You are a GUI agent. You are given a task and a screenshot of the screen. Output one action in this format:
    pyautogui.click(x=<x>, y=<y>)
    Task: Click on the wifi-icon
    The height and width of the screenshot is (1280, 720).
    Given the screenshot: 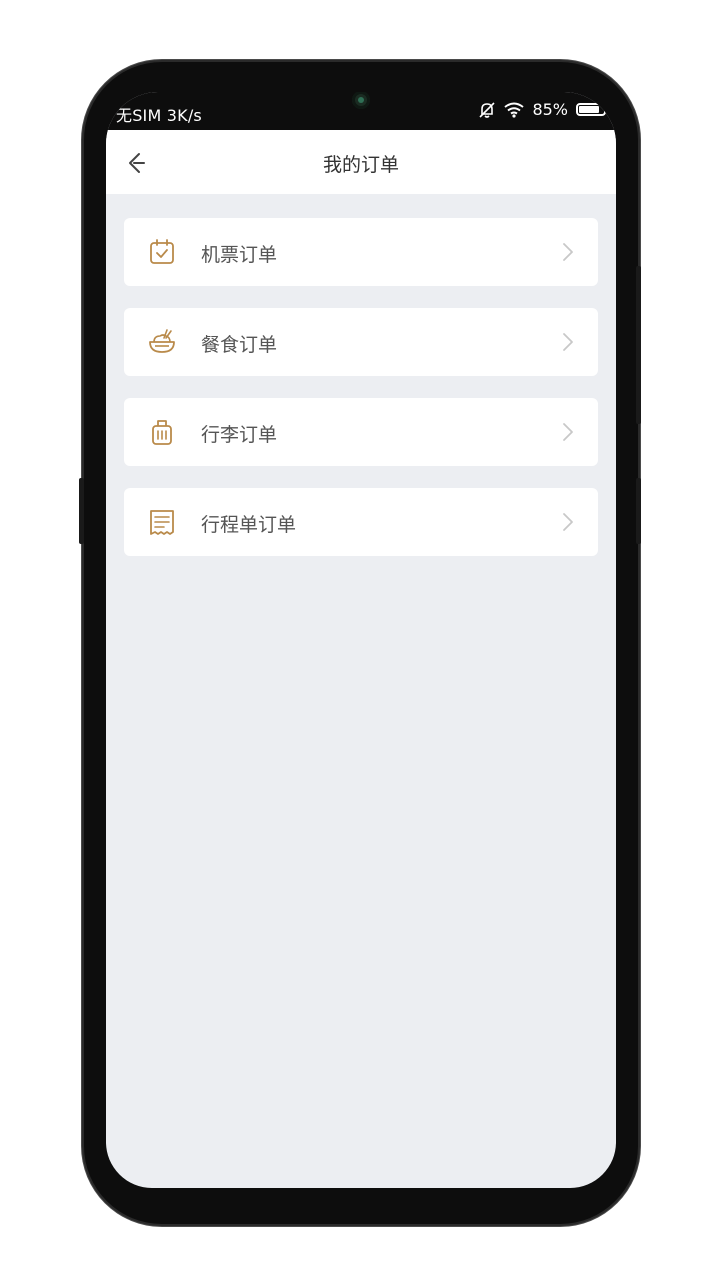 What is the action you would take?
    pyautogui.click(x=514, y=110)
    